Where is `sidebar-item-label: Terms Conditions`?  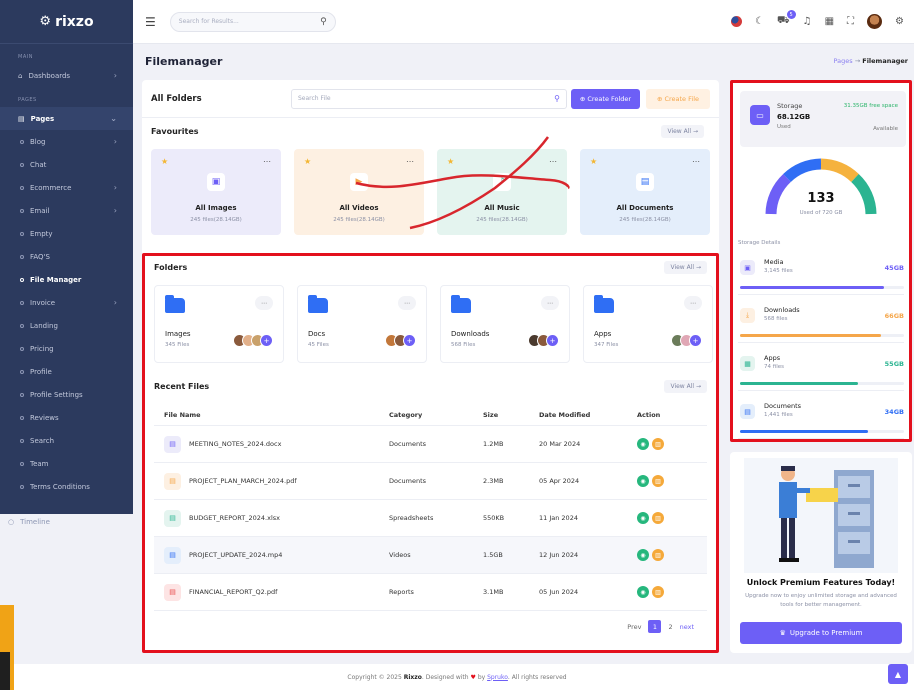 sidebar-item-label: Terms Conditions is located at coordinates (60, 486).